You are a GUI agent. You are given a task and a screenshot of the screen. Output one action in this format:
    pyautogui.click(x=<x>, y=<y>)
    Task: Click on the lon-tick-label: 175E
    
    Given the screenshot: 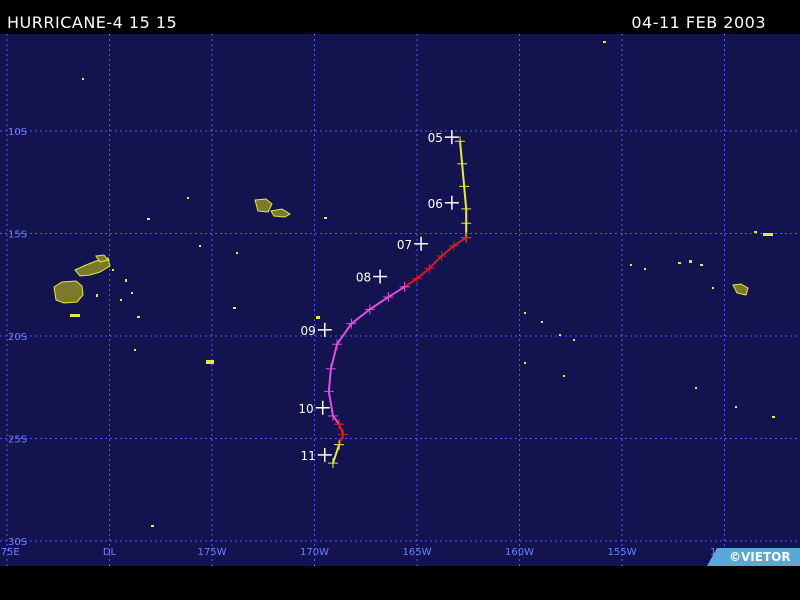 What is the action you would take?
    pyautogui.click(x=10, y=552)
    